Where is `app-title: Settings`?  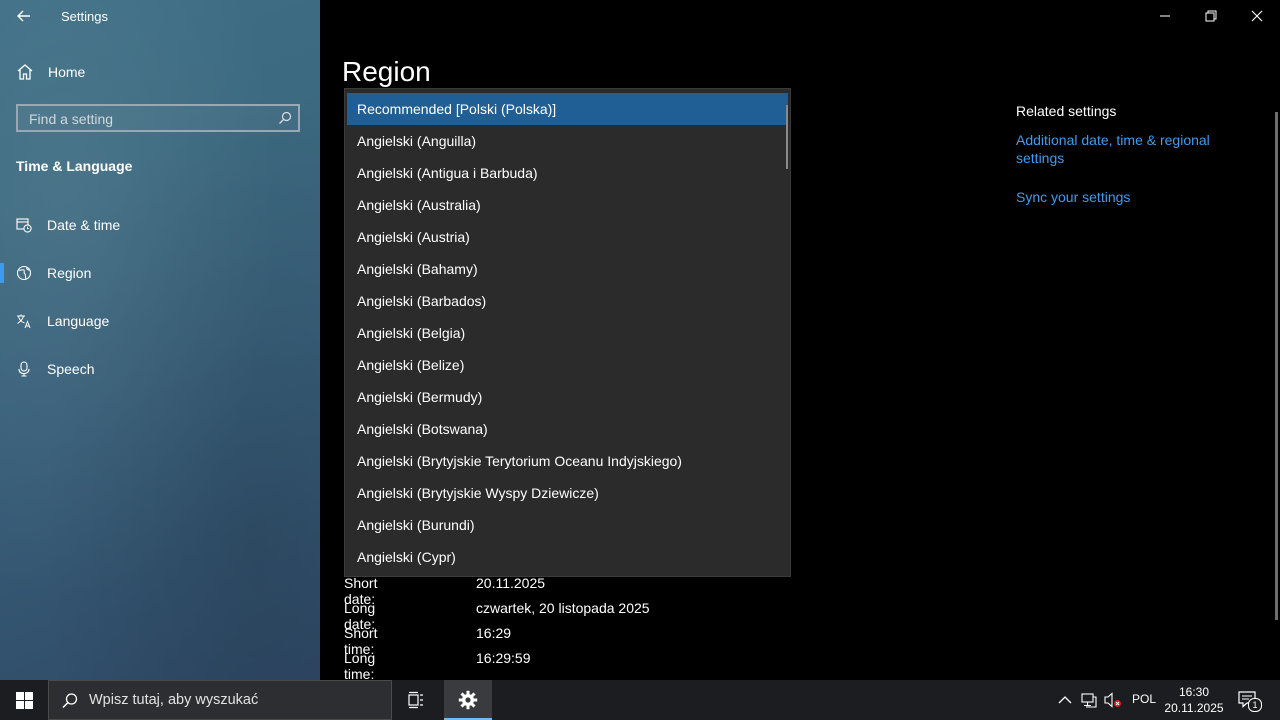 app-title: Settings is located at coordinates (84, 16).